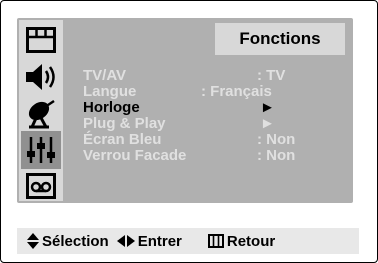 This screenshot has height=263, width=378. Describe the element at coordinates (122, 139) in the screenshot. I see `menu-item-label: Écran Bleu` at that location.